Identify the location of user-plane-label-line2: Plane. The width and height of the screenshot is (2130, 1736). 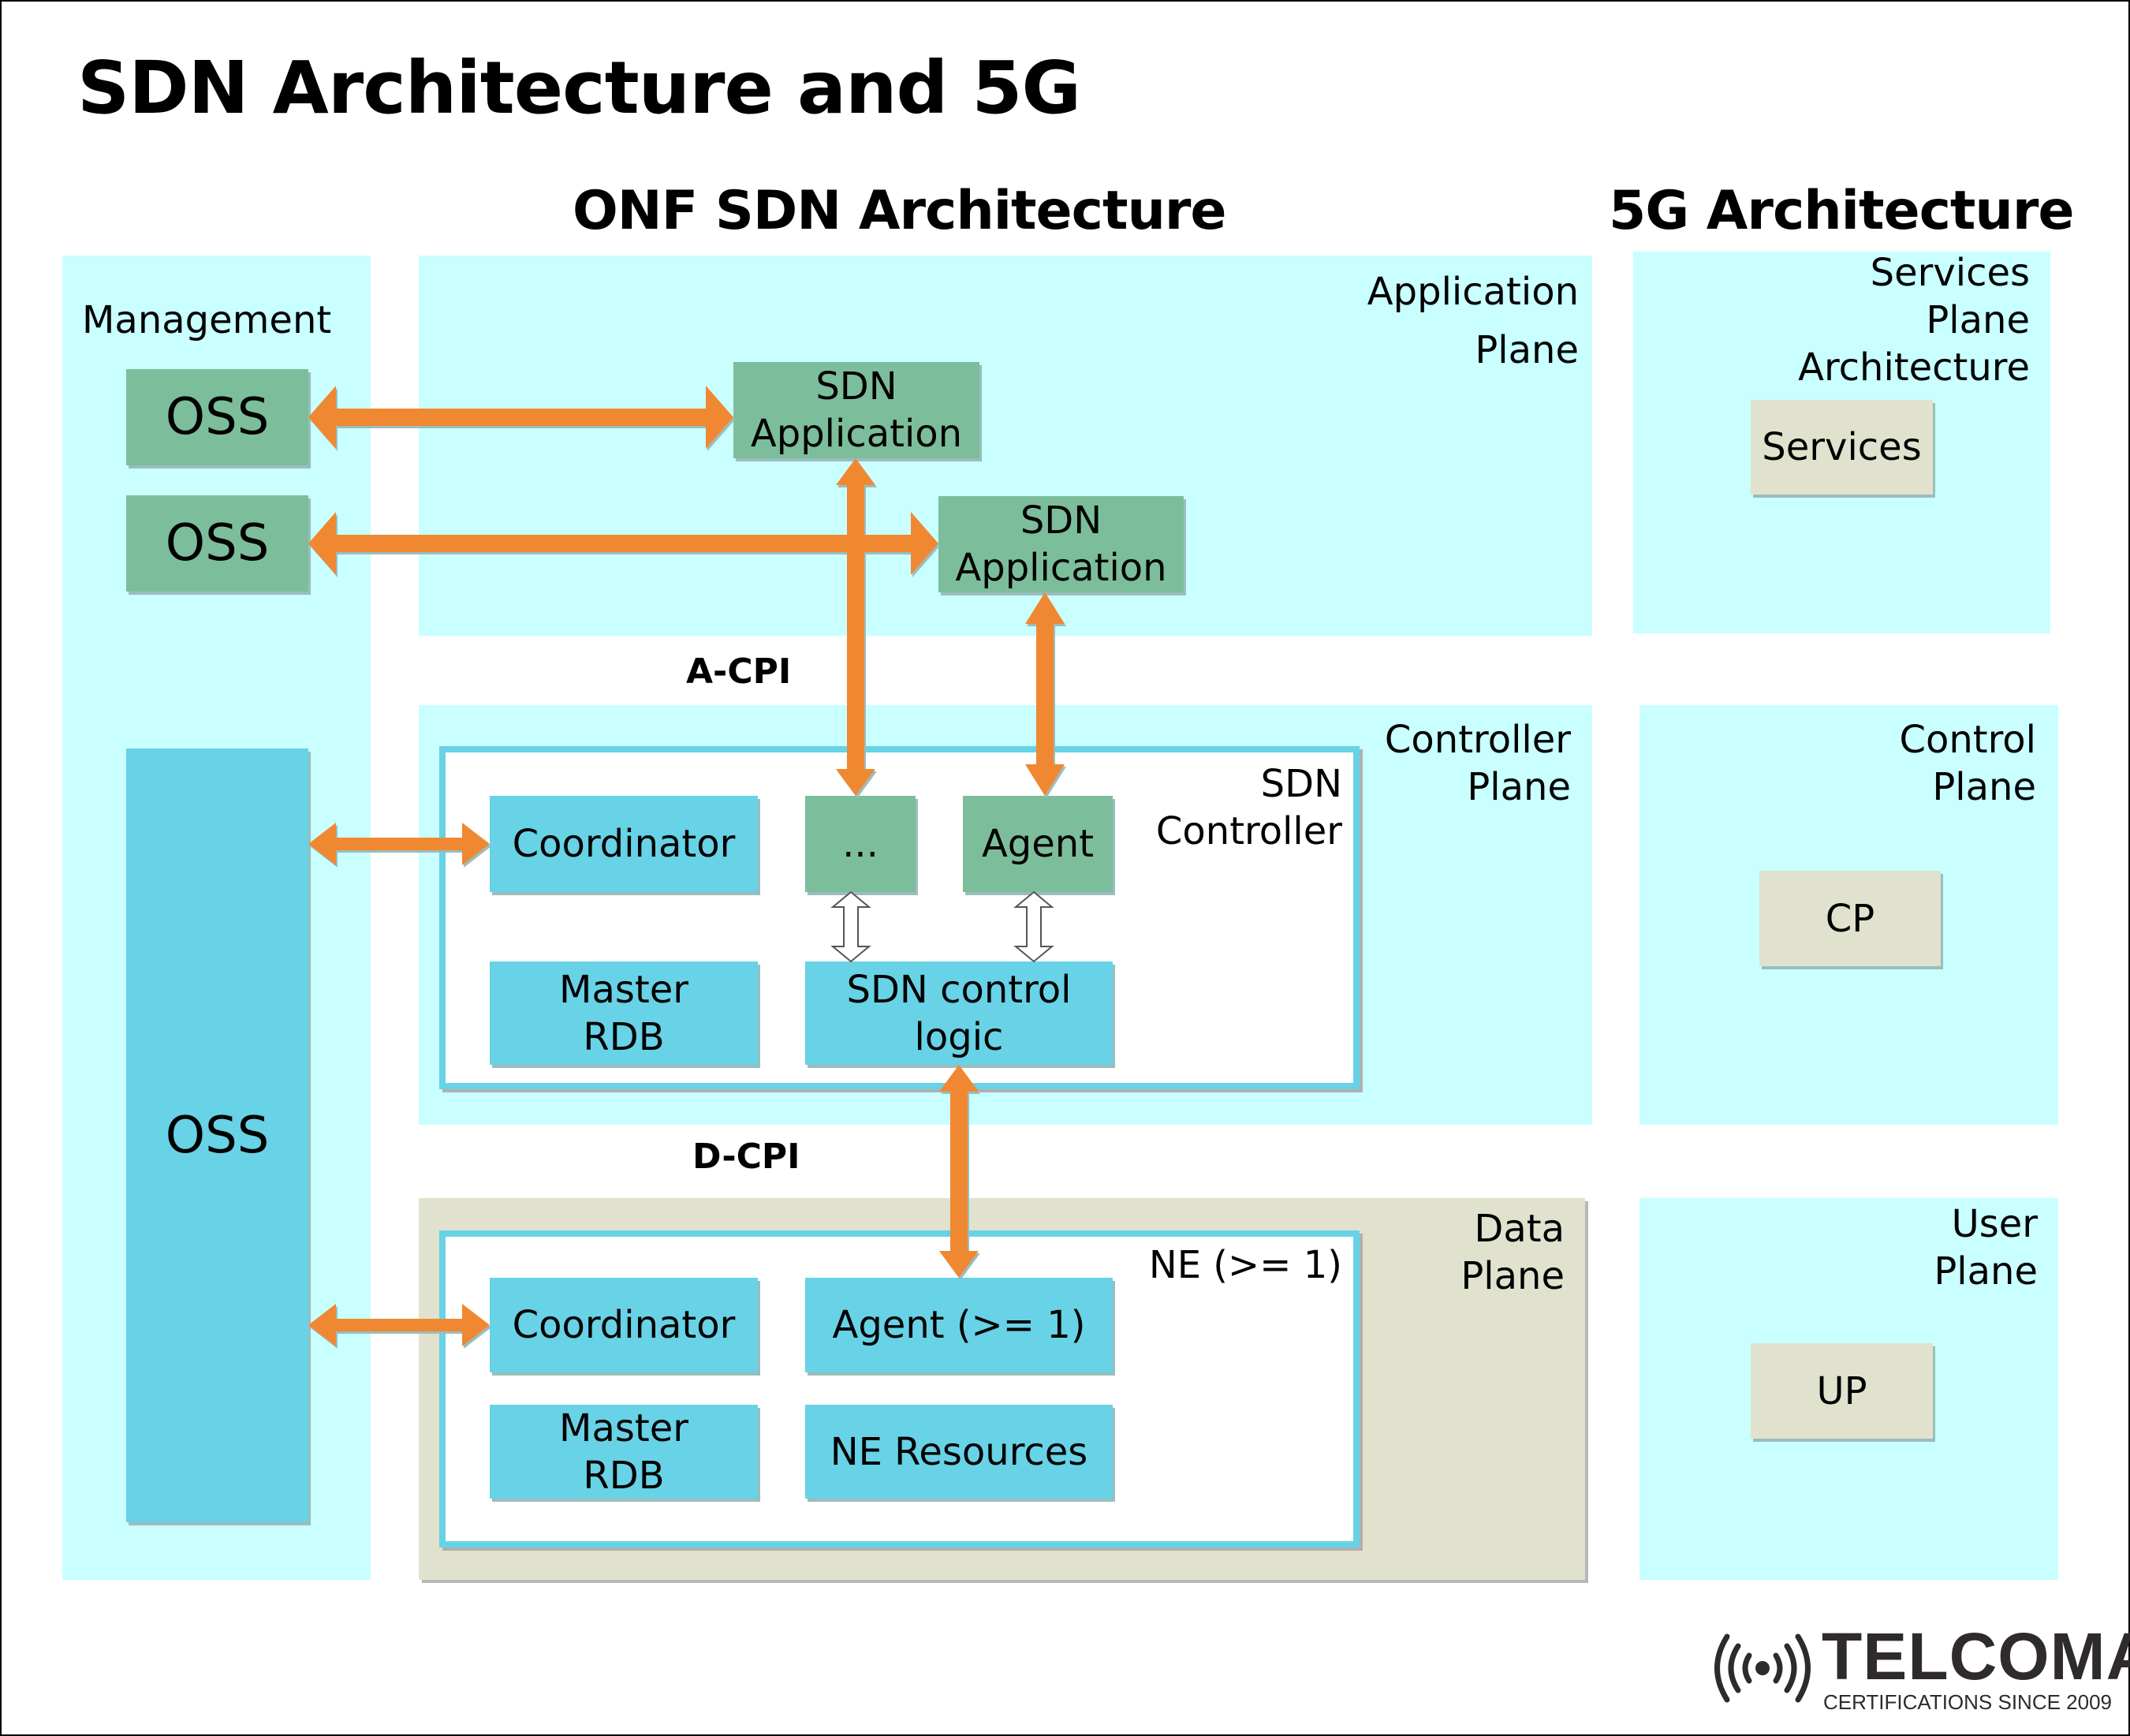
(1986, 1271).